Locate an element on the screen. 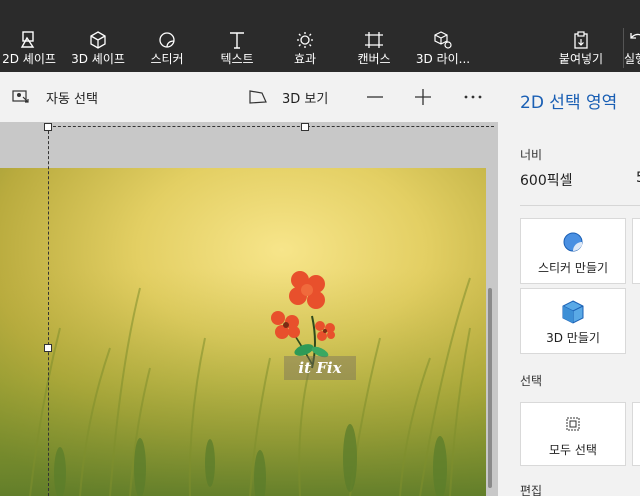 This screenshot has height=496, width=640. select-all-label: 모두 선택 is located at coordinates (573, 450).